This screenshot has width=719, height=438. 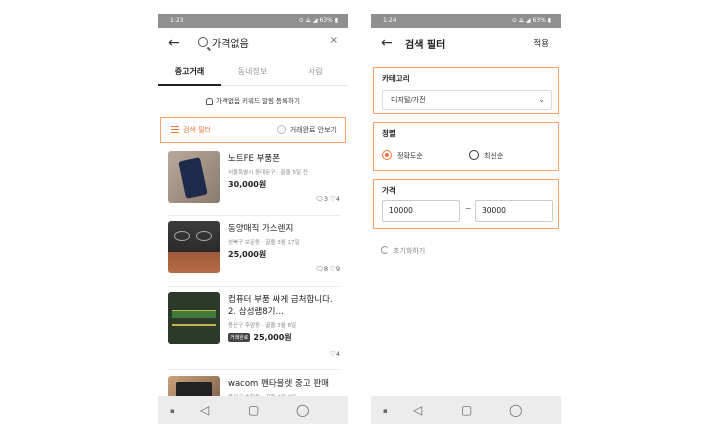 I want to click on keyword-alert-label: 가격없음 키워드 알림 등록하기, so click(x=258, y=101).